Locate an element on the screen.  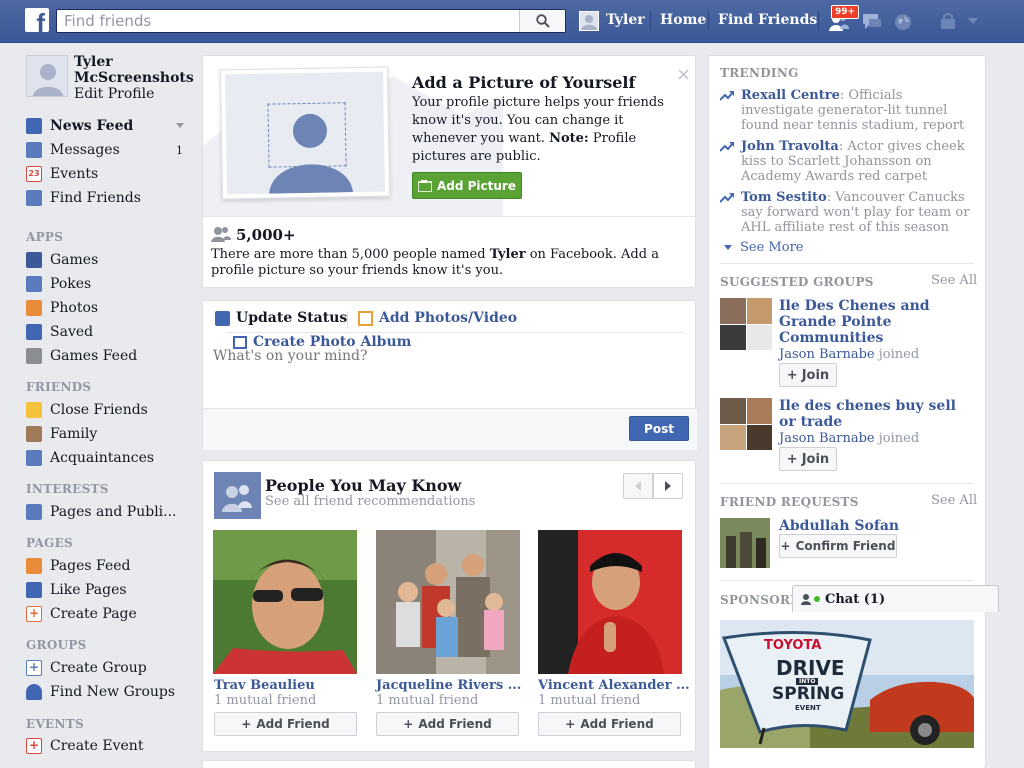
photo-icon is located at coordinates (365, 318).